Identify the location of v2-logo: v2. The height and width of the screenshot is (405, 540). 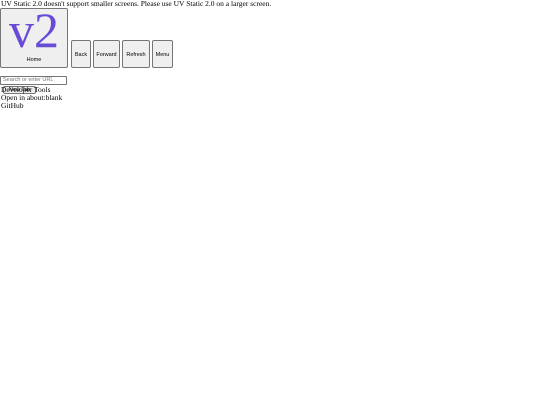
(34, 30).